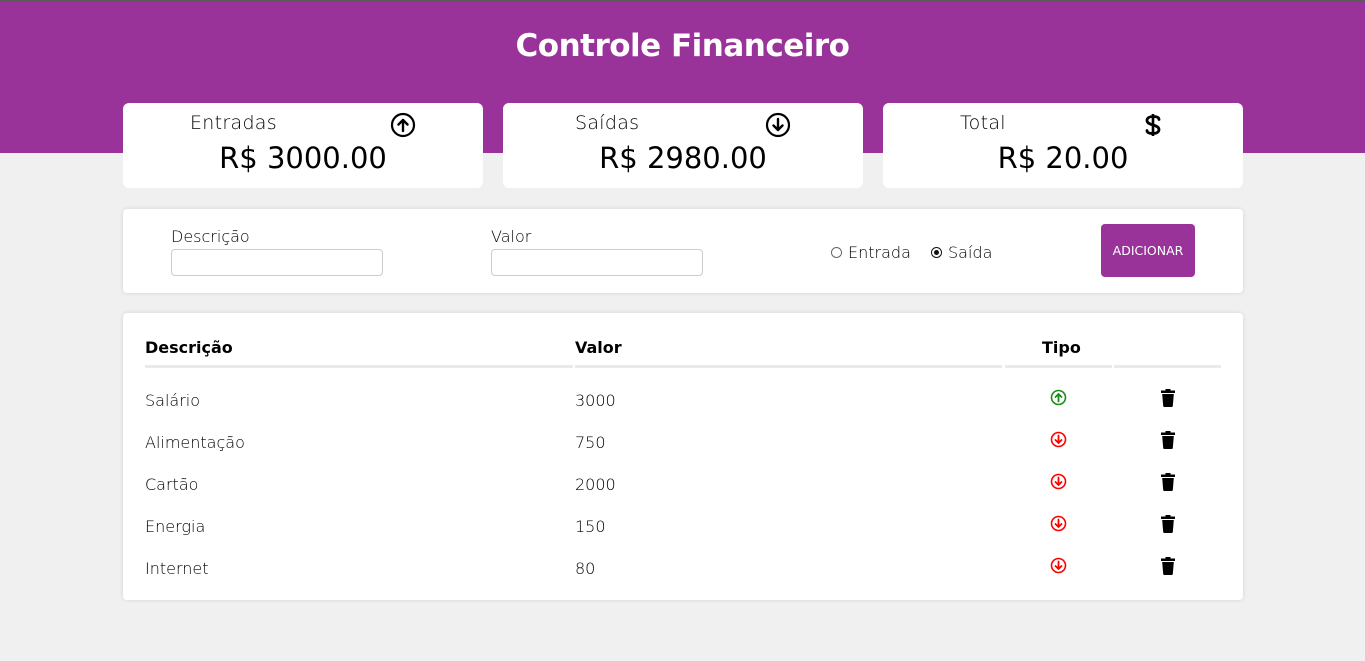 Image resolution: width=1365 pixels, height=661 pixels. I want to click on table-row: Internet 80, so click(683, 568).